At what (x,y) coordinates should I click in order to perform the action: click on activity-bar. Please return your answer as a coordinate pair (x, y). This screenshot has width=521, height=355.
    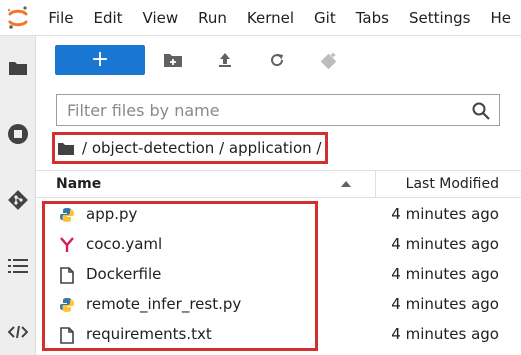
    Looking at the image, I should click on (18, 195).